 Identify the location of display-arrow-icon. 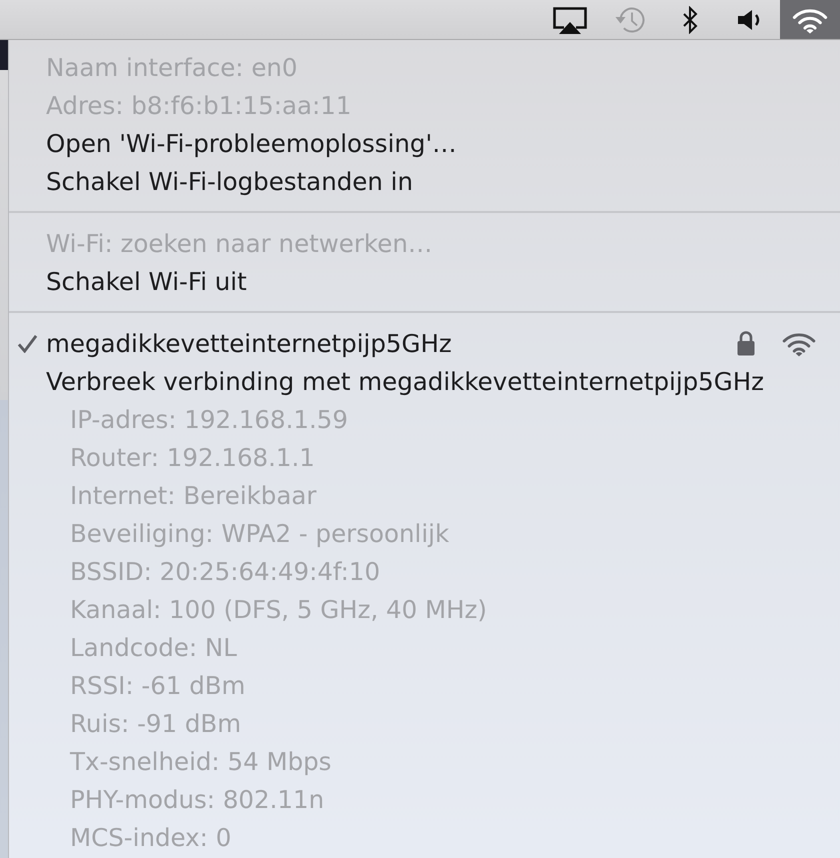
(570, 20).